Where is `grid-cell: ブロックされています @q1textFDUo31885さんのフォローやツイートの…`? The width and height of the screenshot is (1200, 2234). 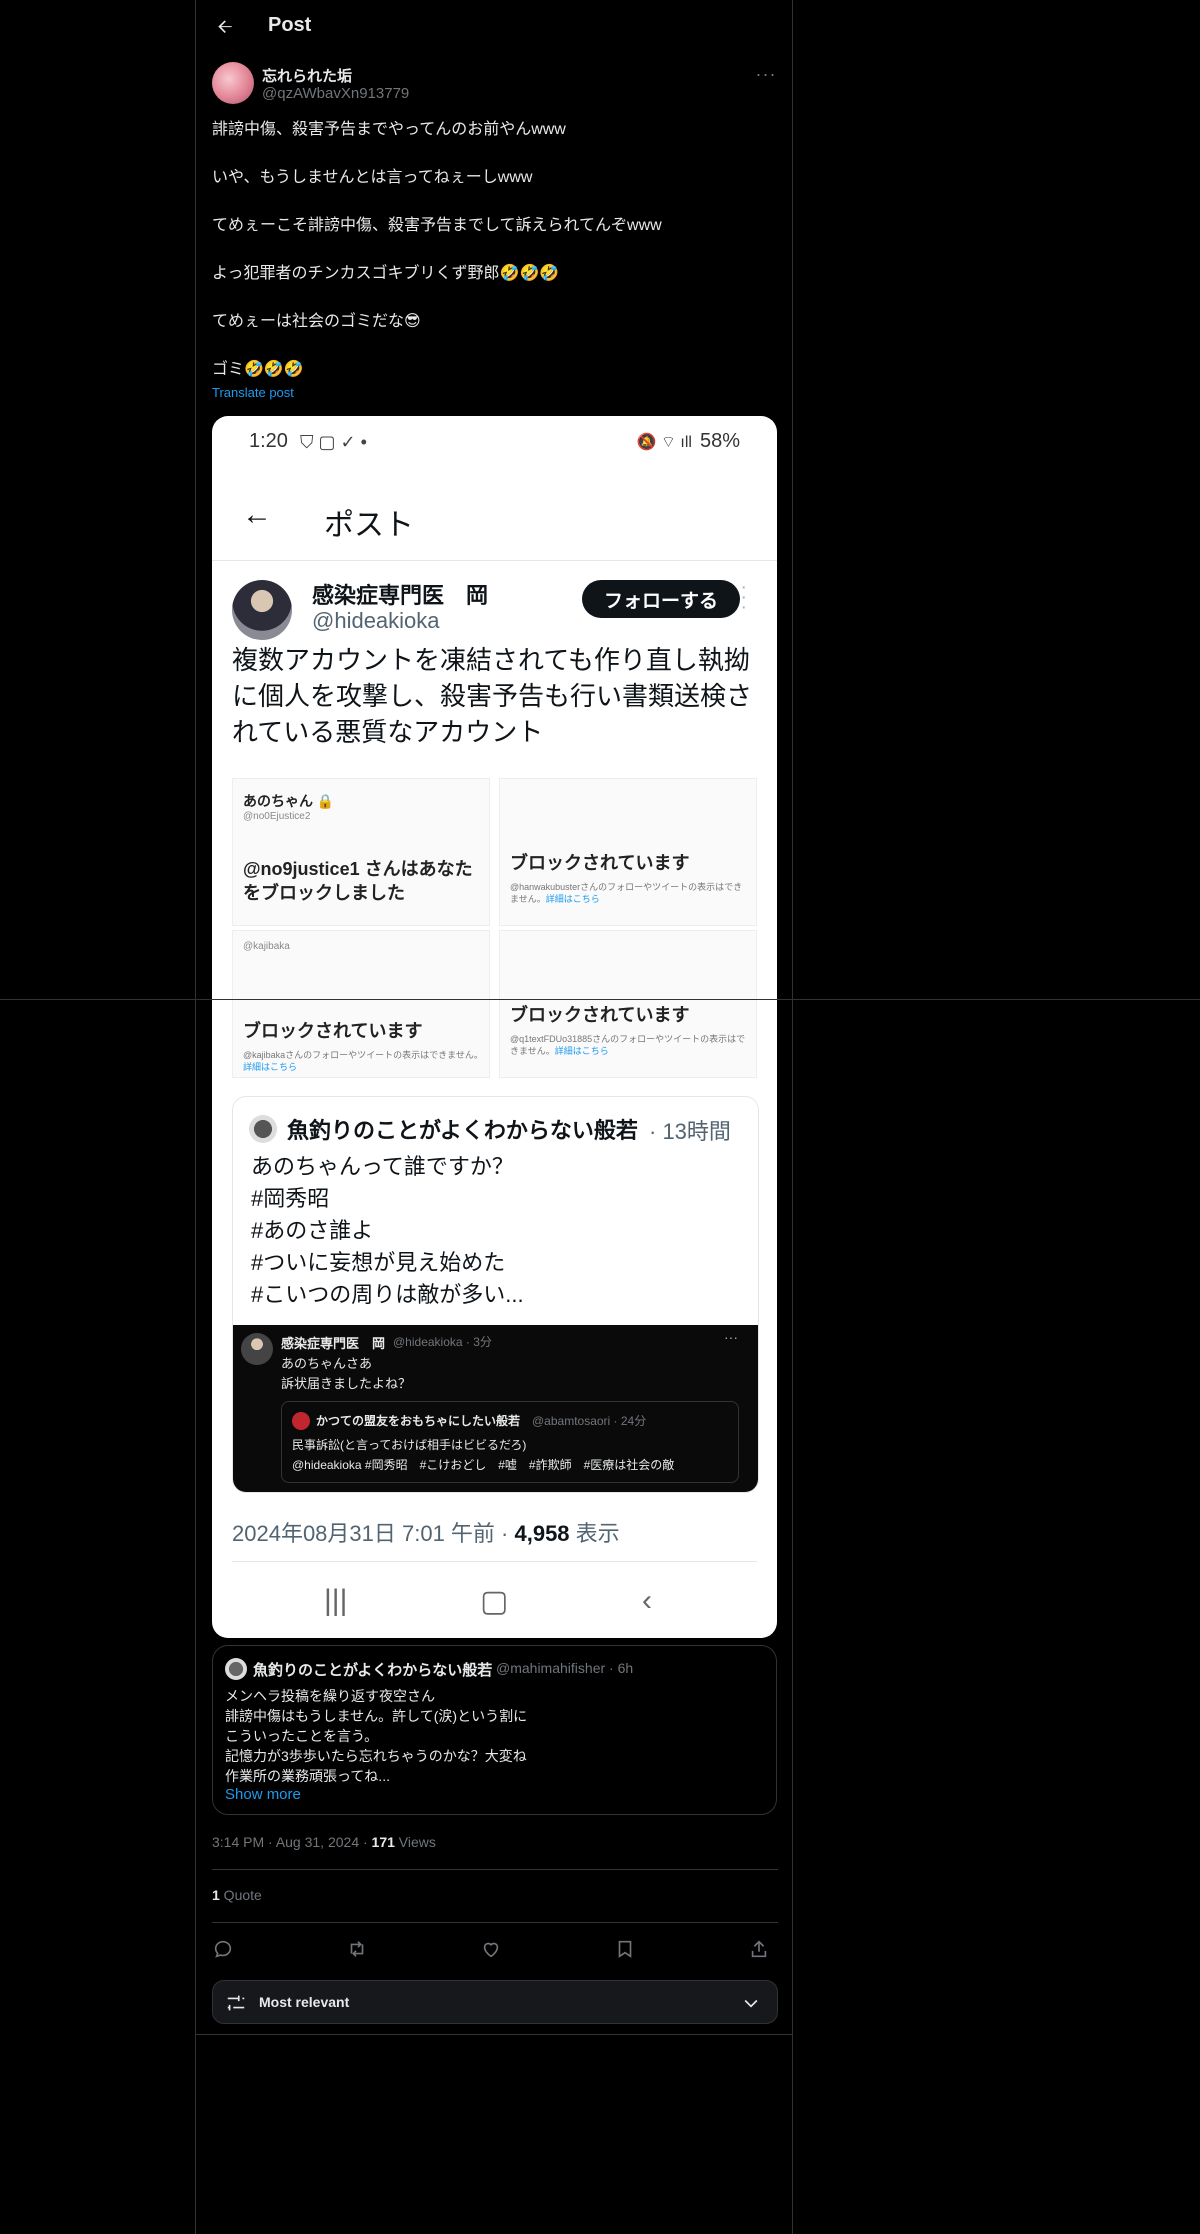 grid-cell: ブロックされています @q1textFDUo31885さんのフォローやツイートの… is located at coordinates (628, 1004).